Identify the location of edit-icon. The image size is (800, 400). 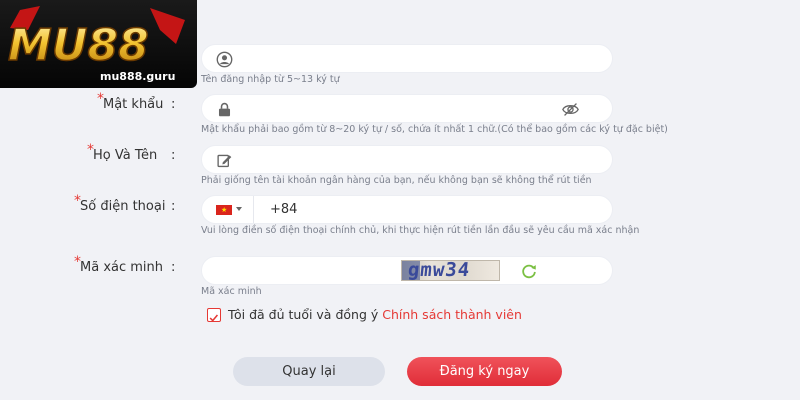
(224, 161).